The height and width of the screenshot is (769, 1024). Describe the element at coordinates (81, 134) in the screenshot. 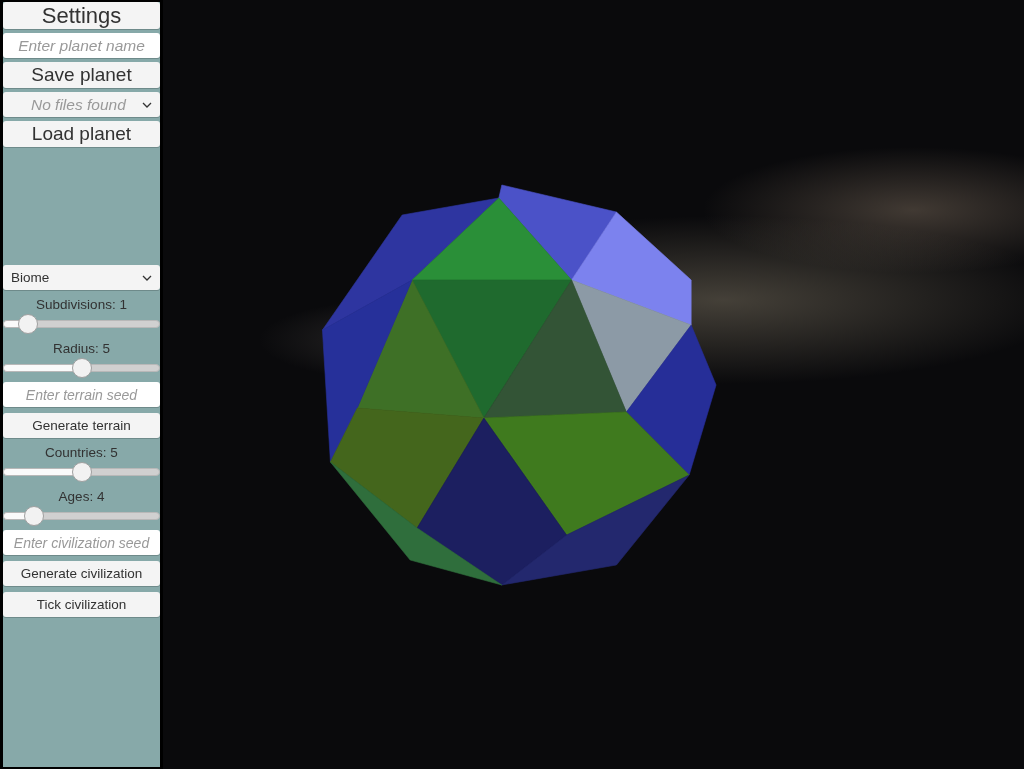

I see `panel-button: Load planet` at that location.